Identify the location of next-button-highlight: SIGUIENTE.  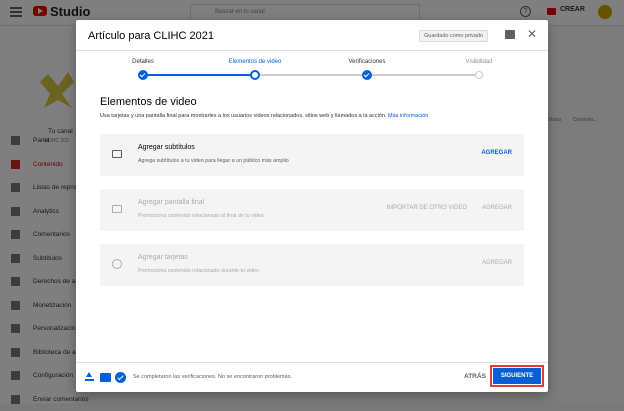
(517, 376).